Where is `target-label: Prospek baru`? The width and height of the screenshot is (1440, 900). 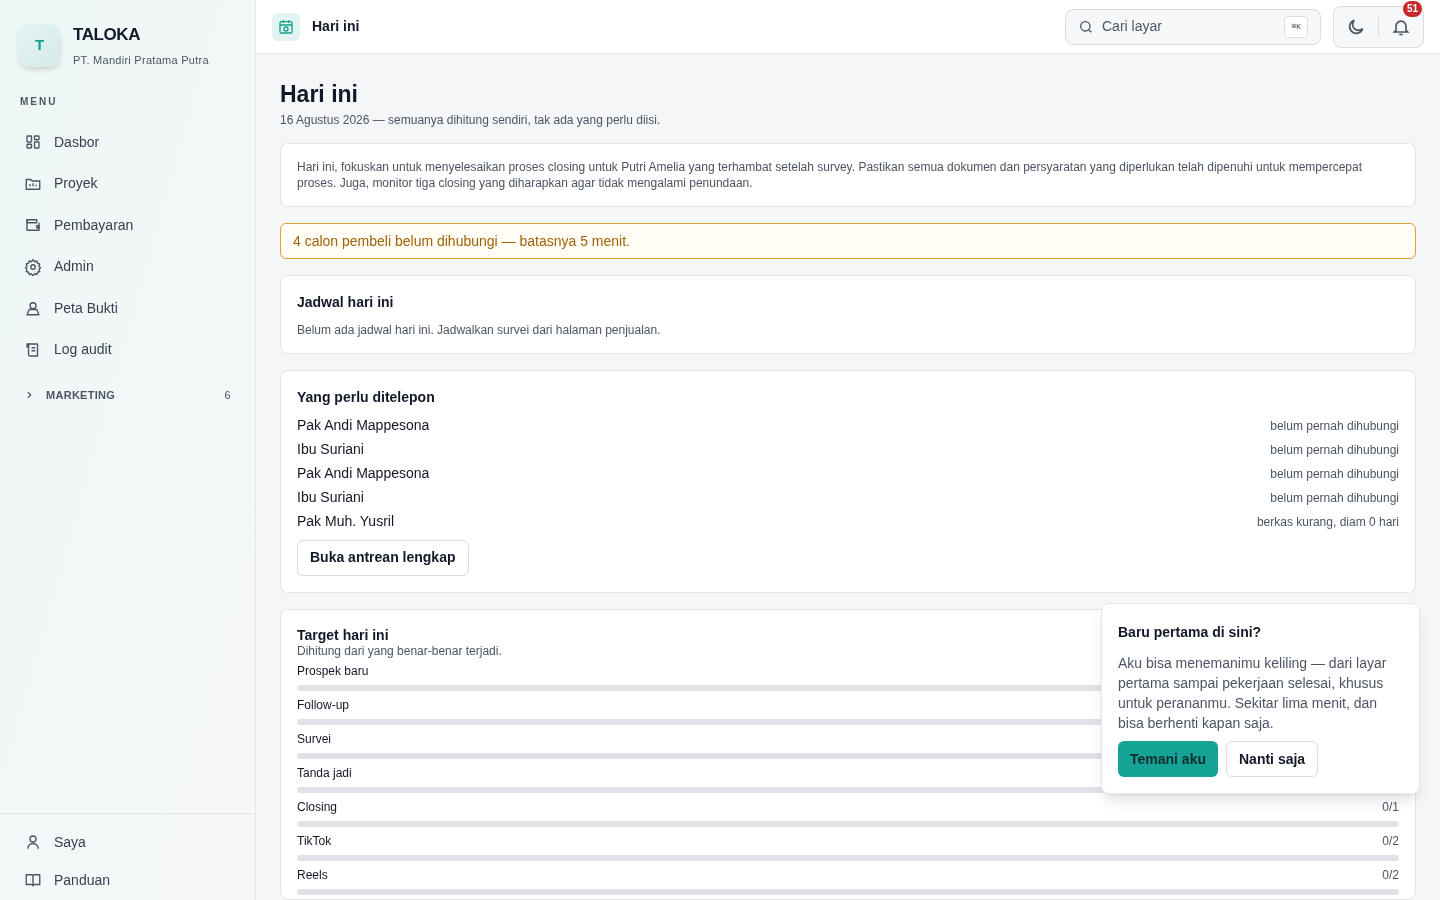 target-label: Prospek baru is located at coordinates (333, 672).